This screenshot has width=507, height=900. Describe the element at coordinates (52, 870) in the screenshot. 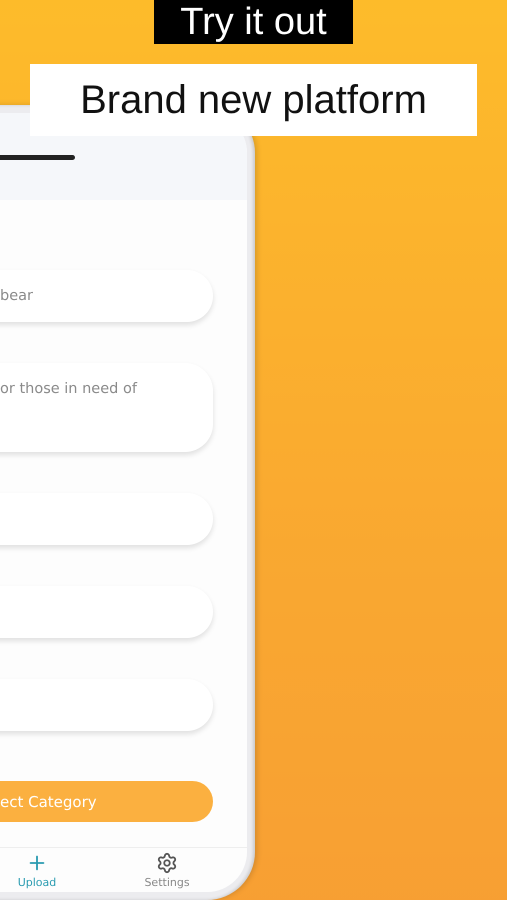

I see `tab: Upload` at that location.